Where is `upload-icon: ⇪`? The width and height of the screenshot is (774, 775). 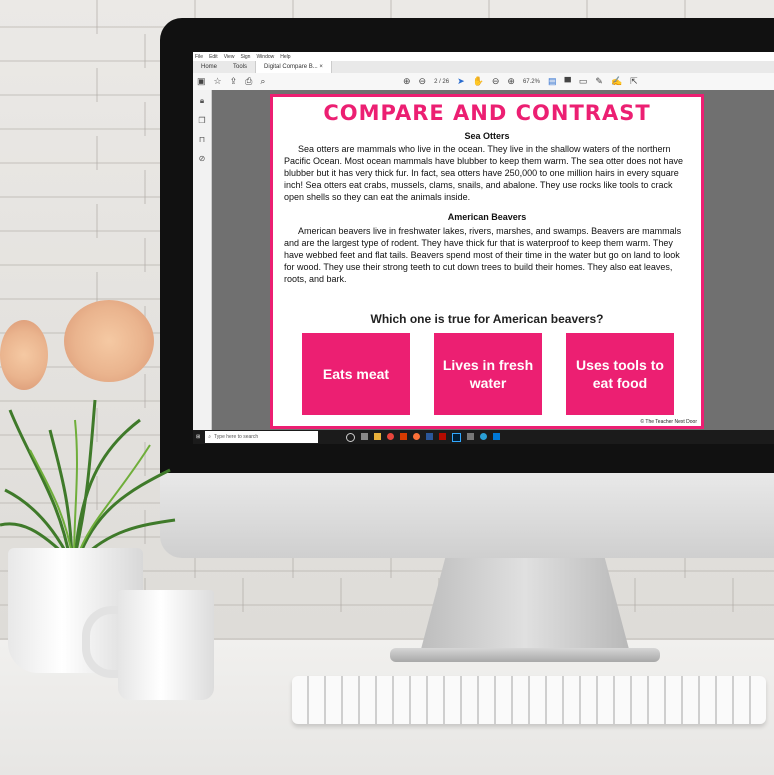 upload-icon: ⇪ is located at coordinates (234, 81).